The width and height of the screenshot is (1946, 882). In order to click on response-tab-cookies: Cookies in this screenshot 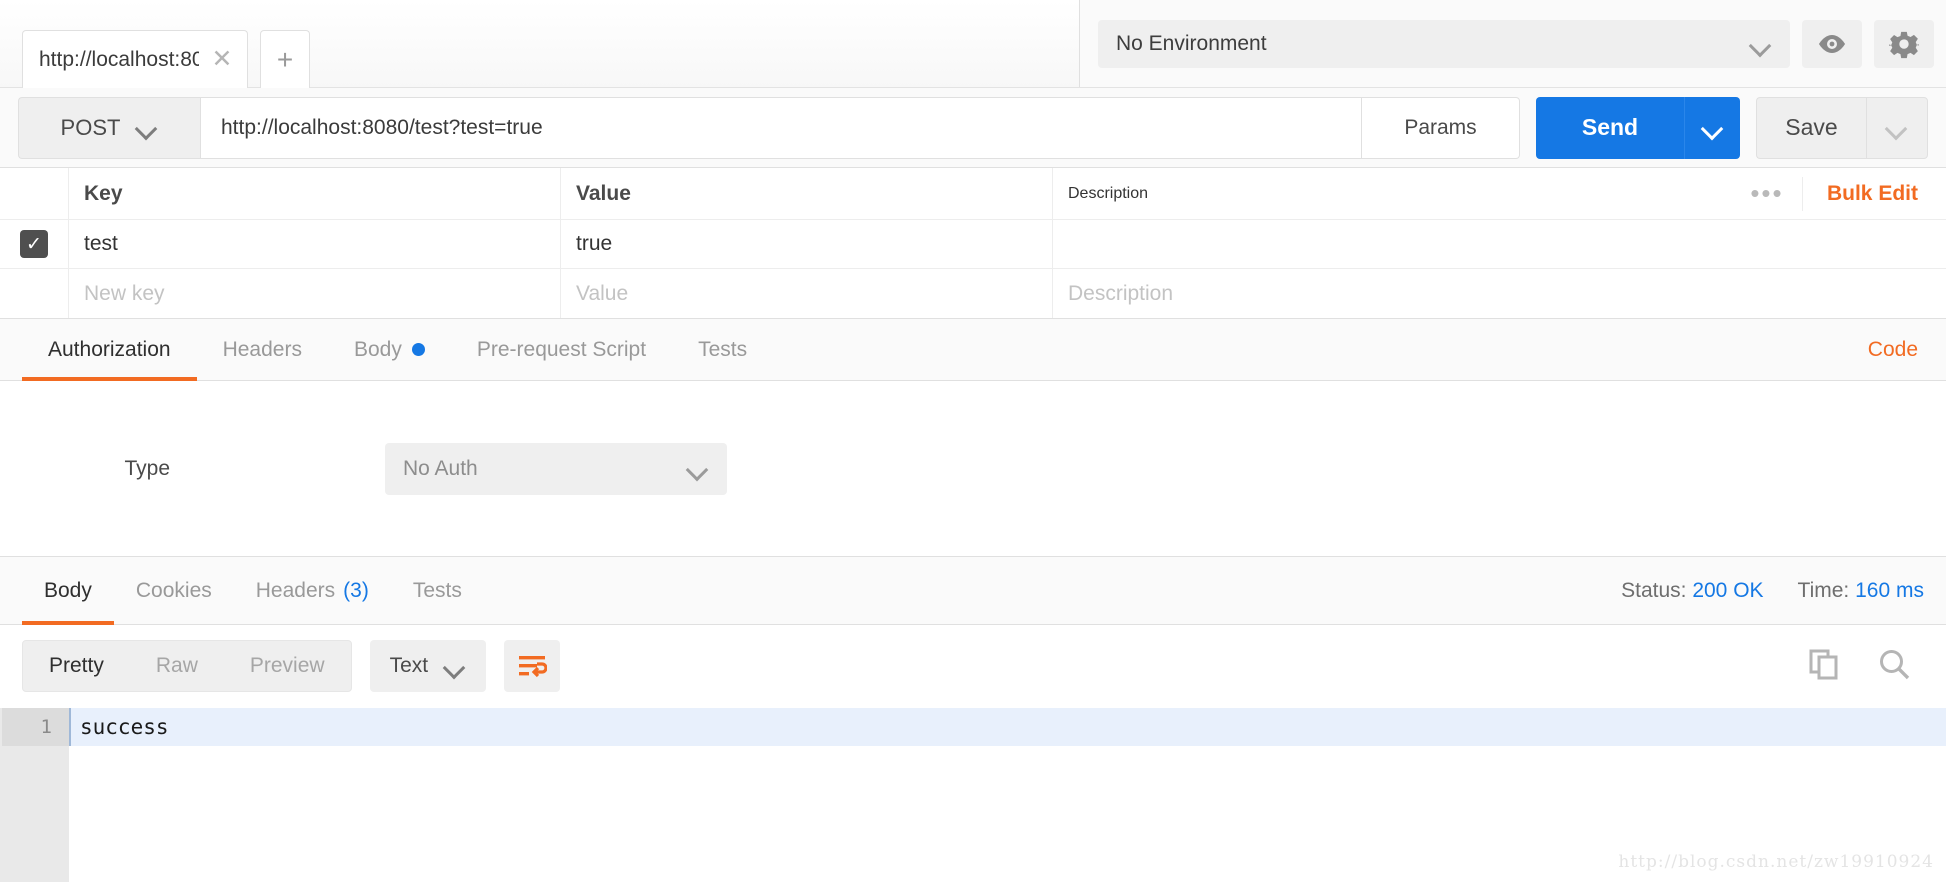, I will do `click(174, 591)`.